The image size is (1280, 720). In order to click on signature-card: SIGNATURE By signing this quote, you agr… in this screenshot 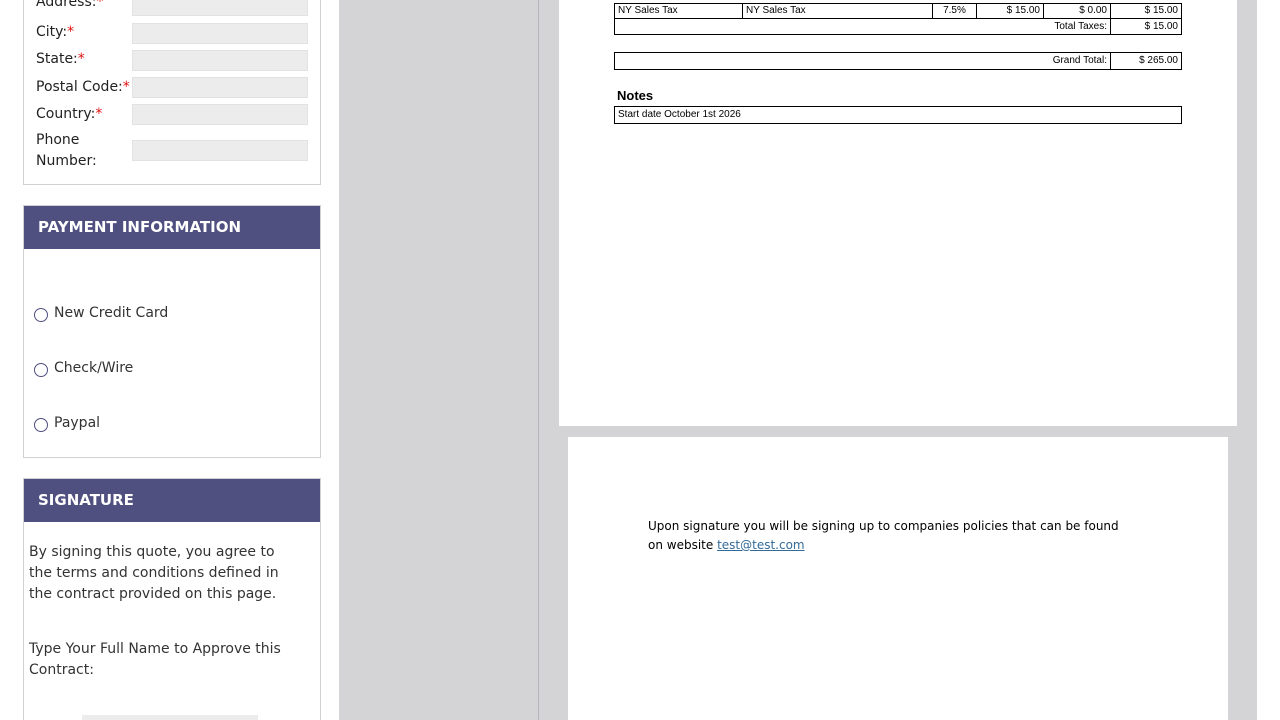, I will do `click(172, 599)`.